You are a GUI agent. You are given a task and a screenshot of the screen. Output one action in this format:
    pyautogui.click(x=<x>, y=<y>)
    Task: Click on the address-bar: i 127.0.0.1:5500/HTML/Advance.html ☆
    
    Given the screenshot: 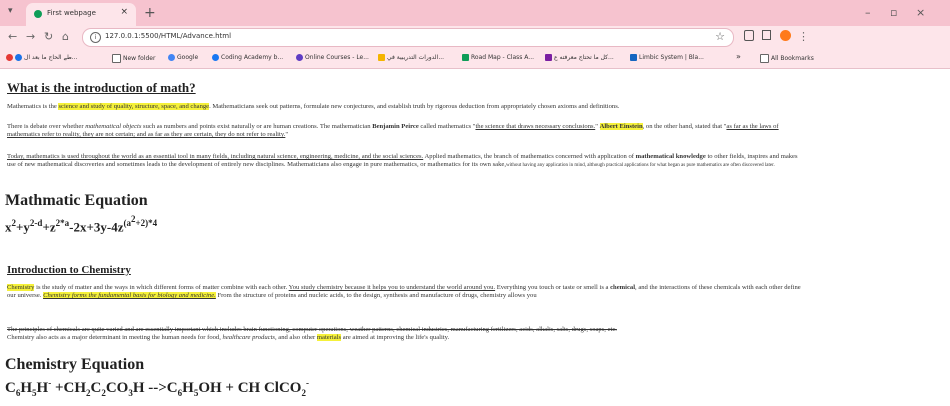 What is the action you would take?
    pyautogui.click(x=408, y=37)
    